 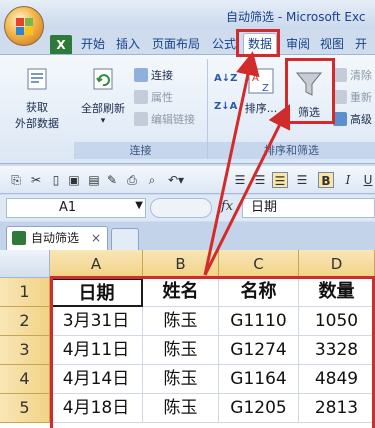 What do you see at coordinates (298, 44) in the screenshot?
I see `tab-review: 审阅` at bounding box center [298, 44].